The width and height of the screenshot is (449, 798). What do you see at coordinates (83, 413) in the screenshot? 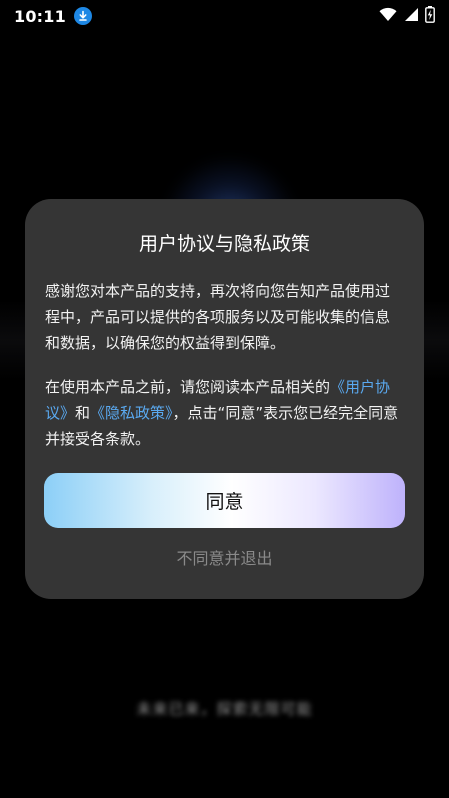
I see `terms-and-text: 和` at bounding box center [83, 413].